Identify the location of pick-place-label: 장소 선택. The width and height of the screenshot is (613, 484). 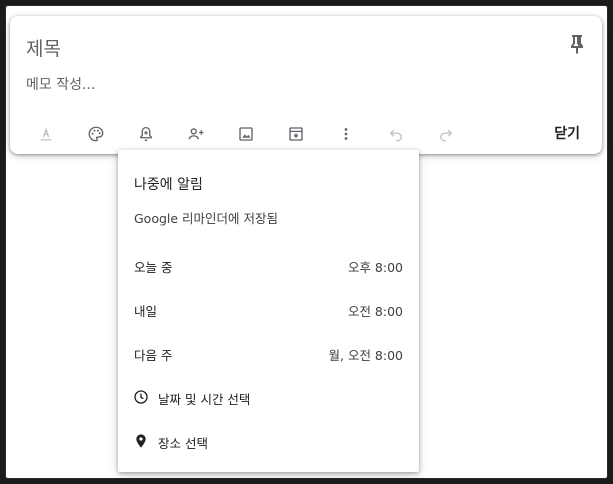
(183, 443).